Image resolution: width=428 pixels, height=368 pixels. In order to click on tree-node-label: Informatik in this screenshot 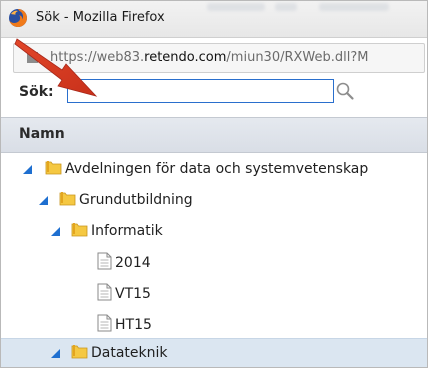, I will do `click(127, 231)`.